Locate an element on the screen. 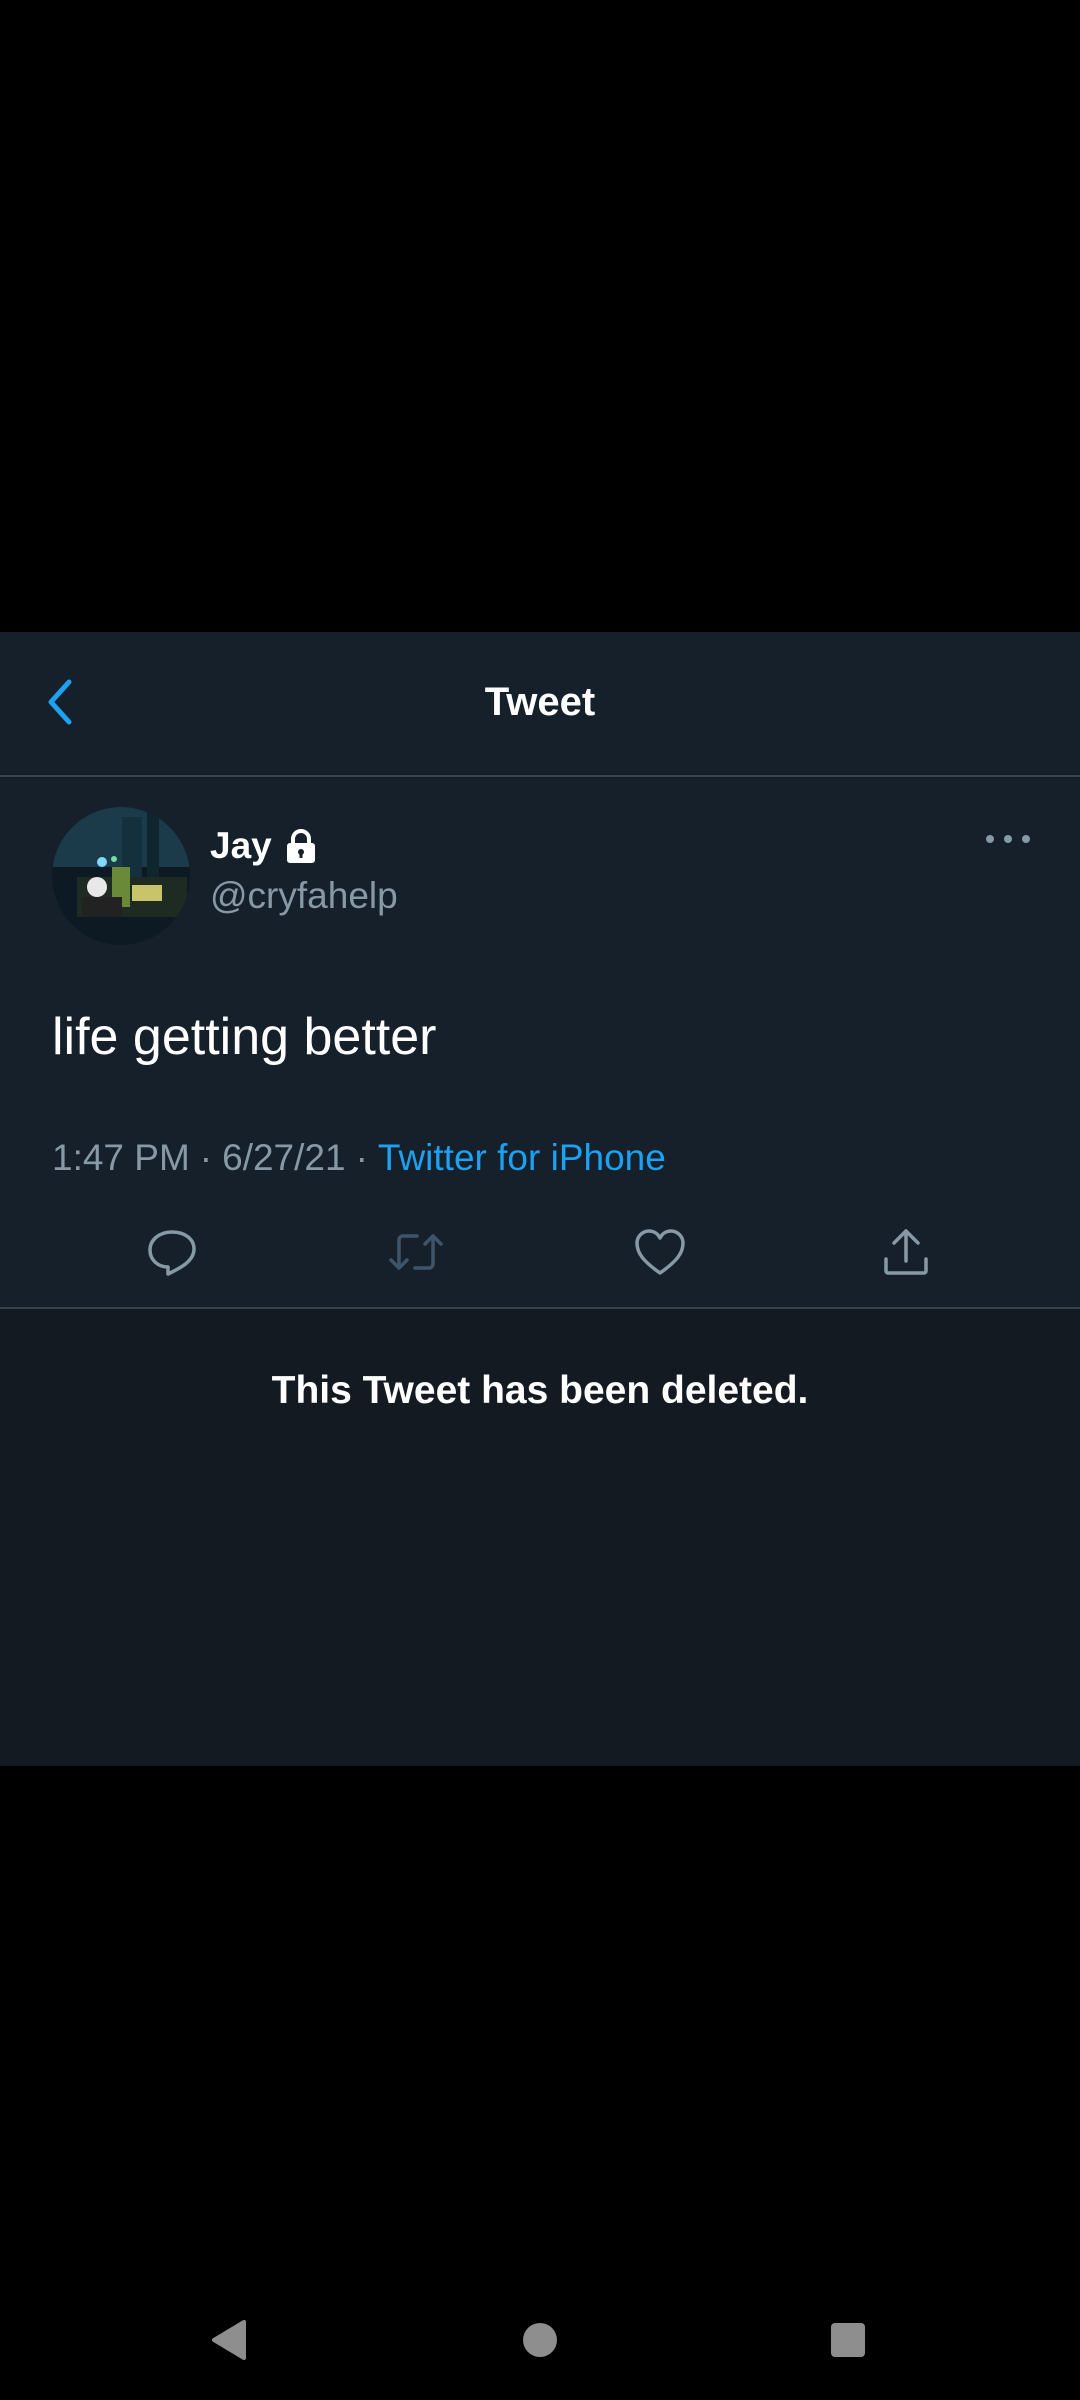 The height and width of the screenshot is (2400, 1080). nav-home-button is located at coordinates (540, 2340).